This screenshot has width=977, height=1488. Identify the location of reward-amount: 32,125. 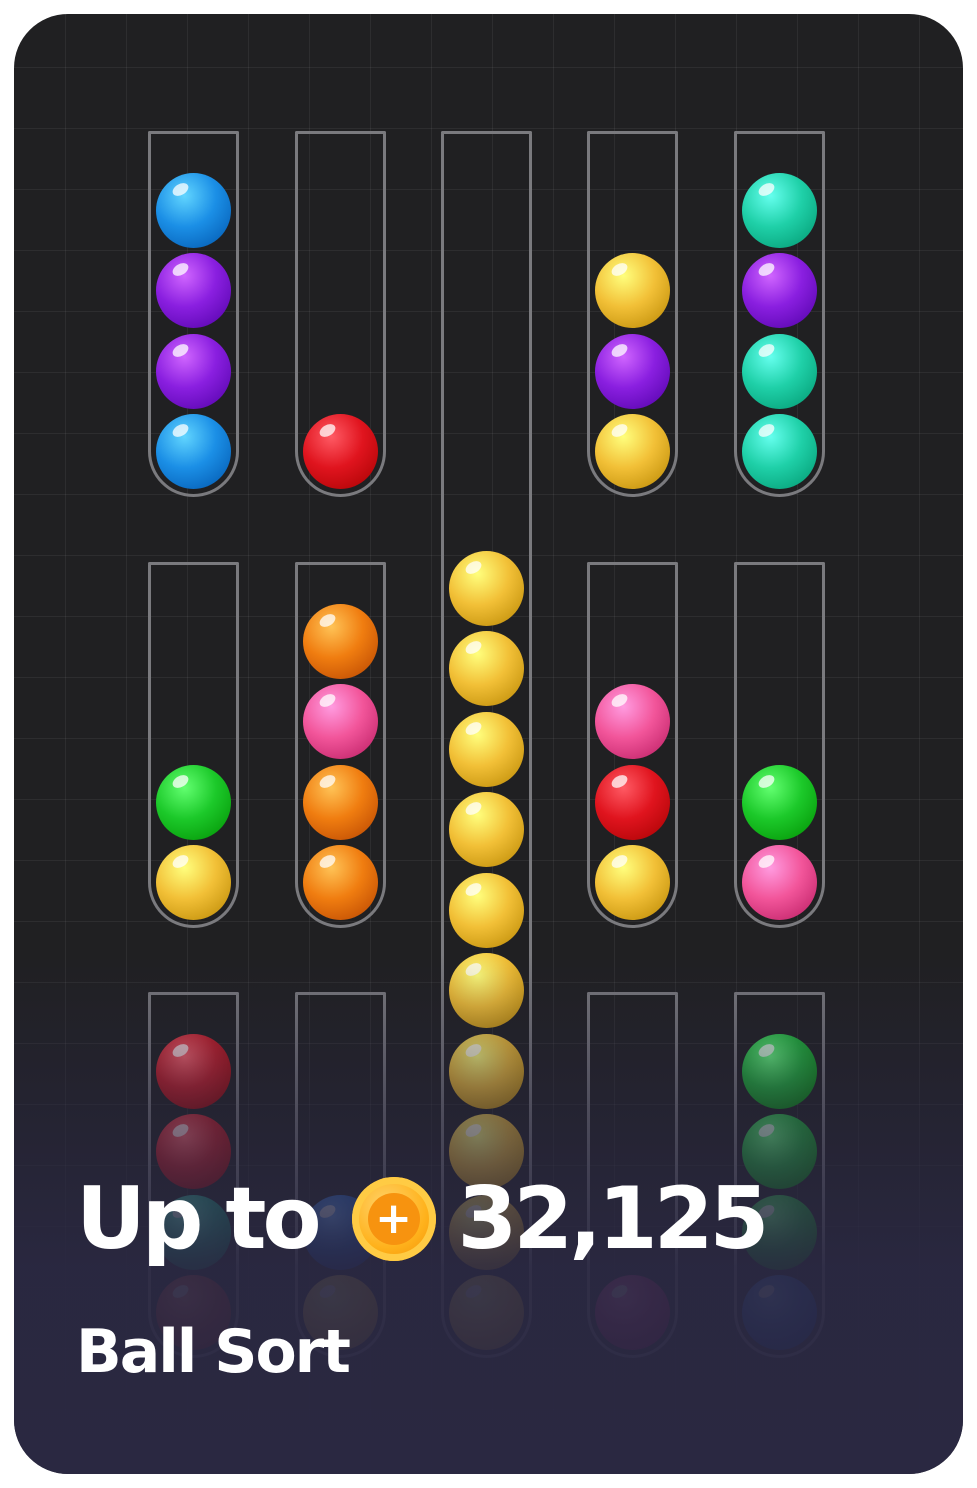
(613, 1219).